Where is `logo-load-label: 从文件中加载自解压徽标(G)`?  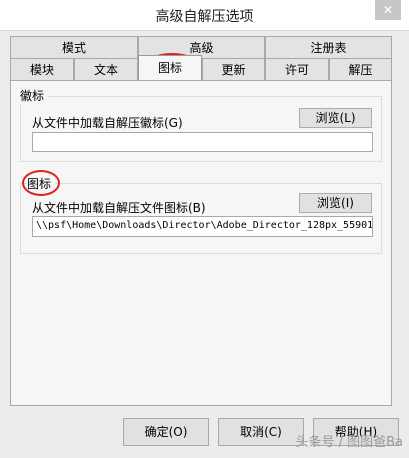 logo-load-label: 从文件中加载自解压徽标(G) is located at coordinates (107, 123).